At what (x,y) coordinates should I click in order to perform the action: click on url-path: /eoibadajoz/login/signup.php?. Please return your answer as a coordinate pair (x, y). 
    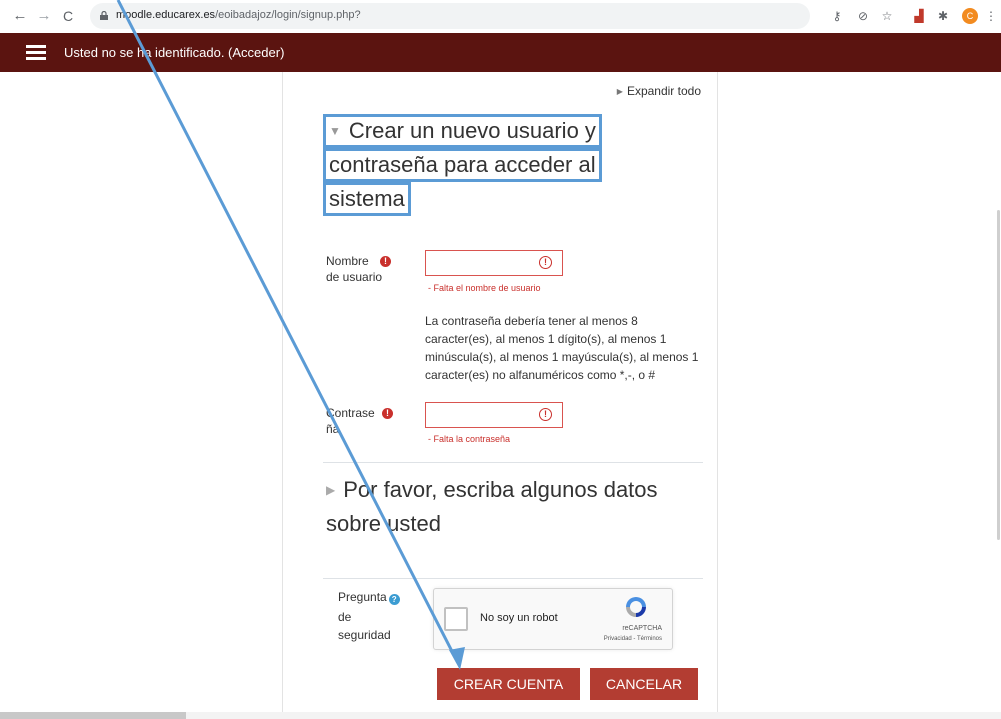
    Looking at the image, I should click on (288, 15).